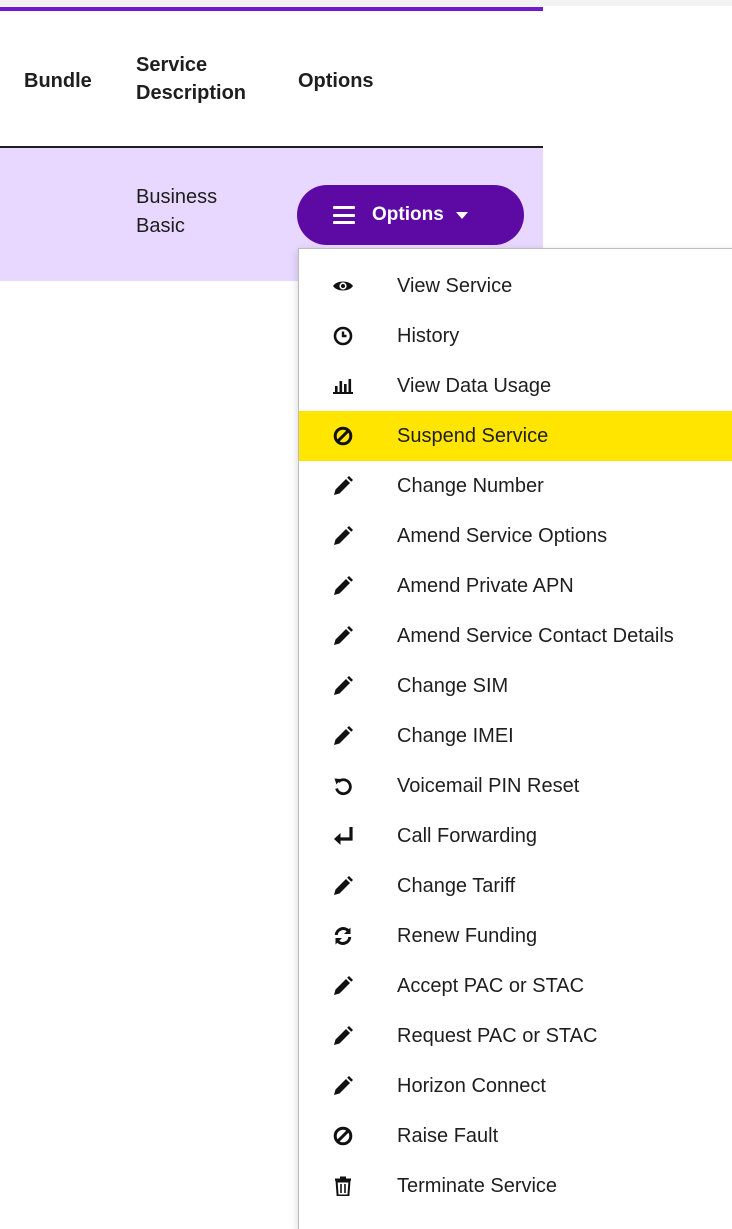 The height and width of the screenshot is (1229, 732). Describe the element at coordinates (344, 215) in the screenshot. I see `hamburger-menu-icon` at that location.